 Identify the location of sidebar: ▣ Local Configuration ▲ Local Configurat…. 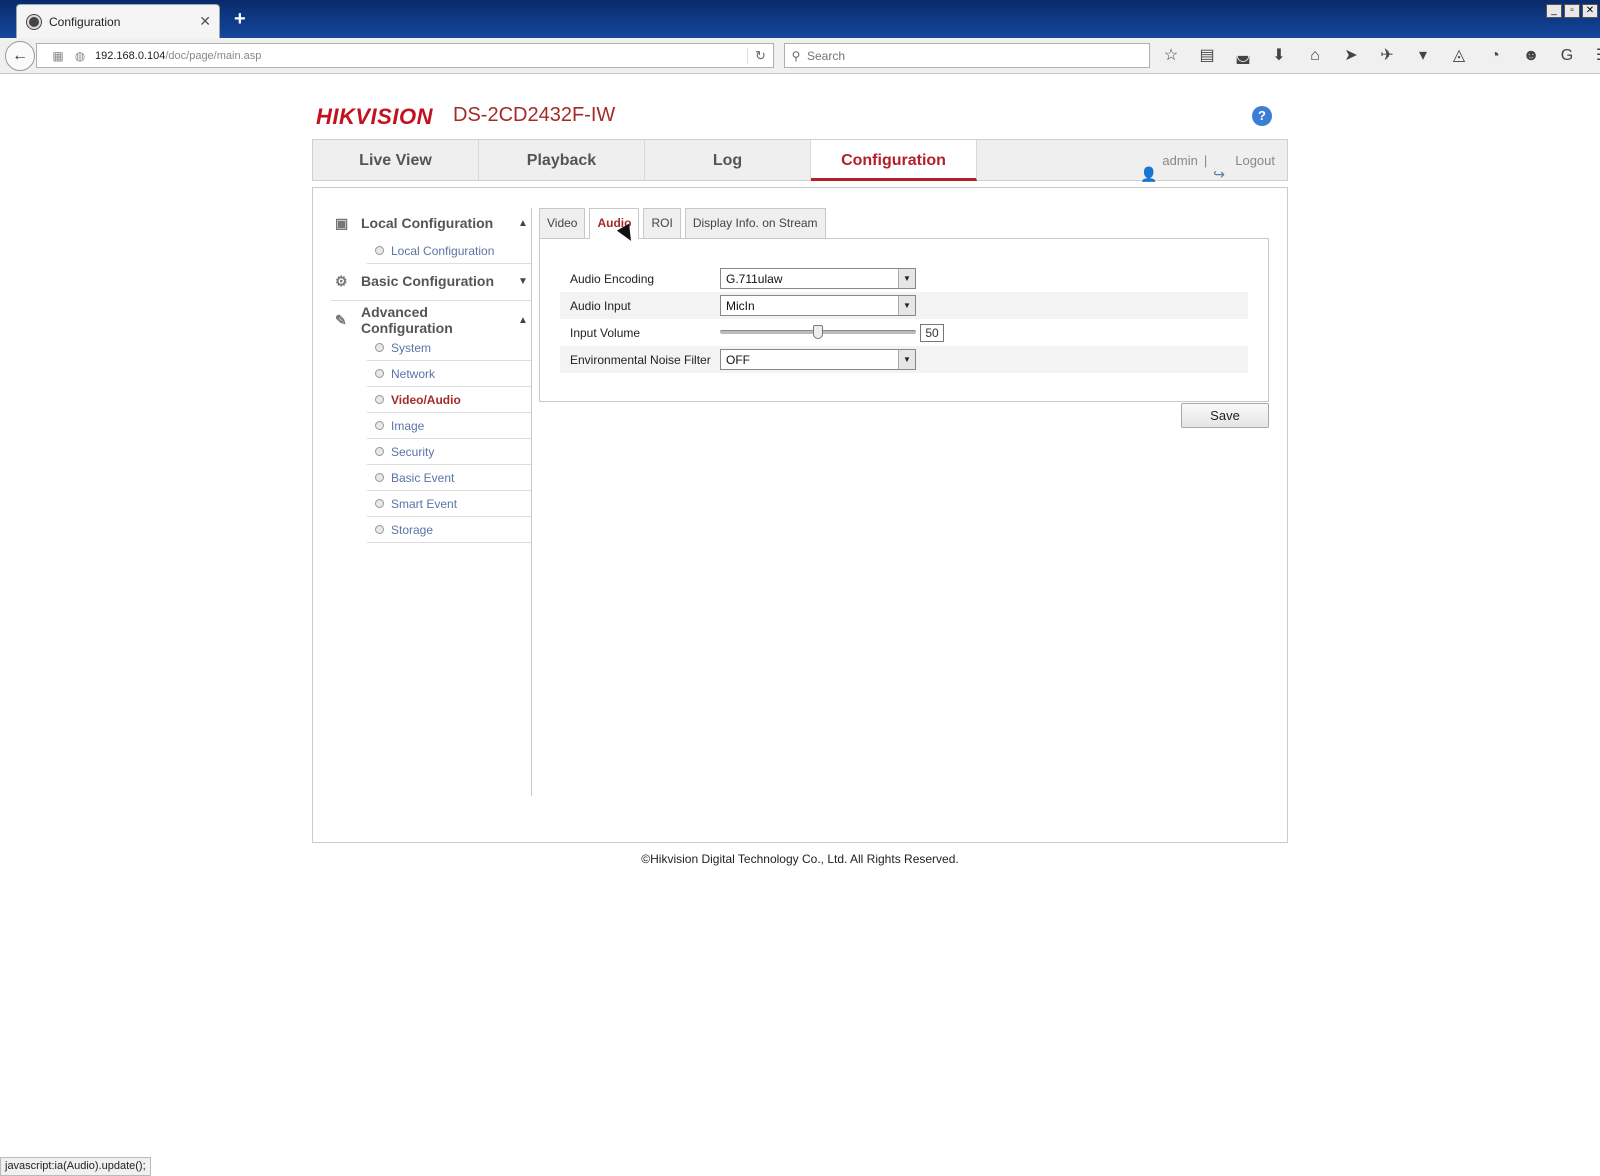
(431, 502).